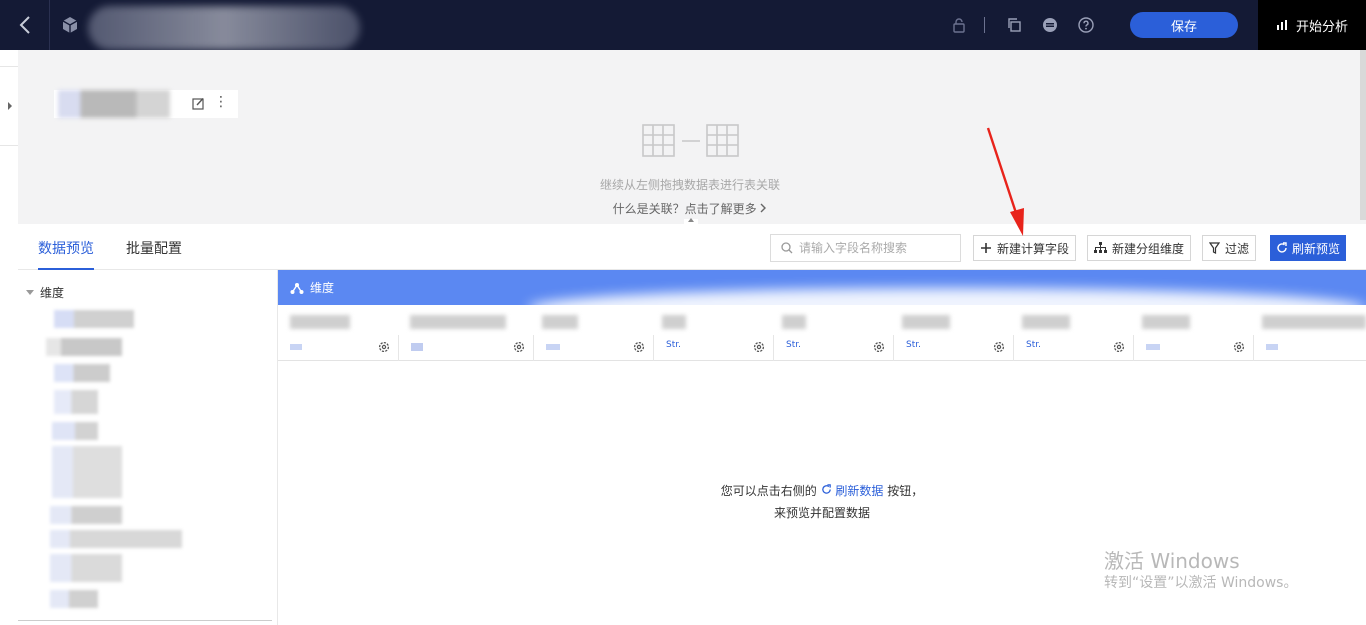  I want to click on tree-node-dimensions: 维度, so click(45, 292).